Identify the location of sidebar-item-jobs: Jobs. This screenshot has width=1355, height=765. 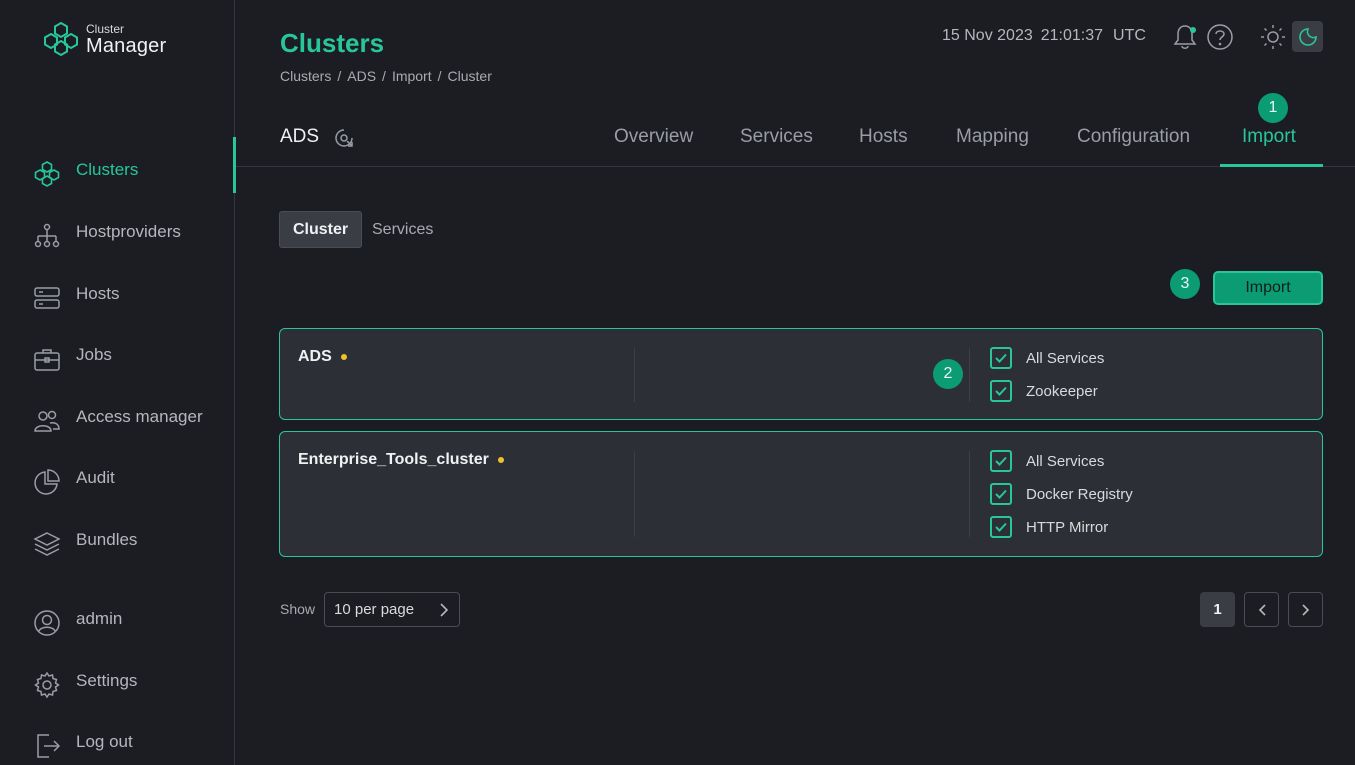
(117, 355).